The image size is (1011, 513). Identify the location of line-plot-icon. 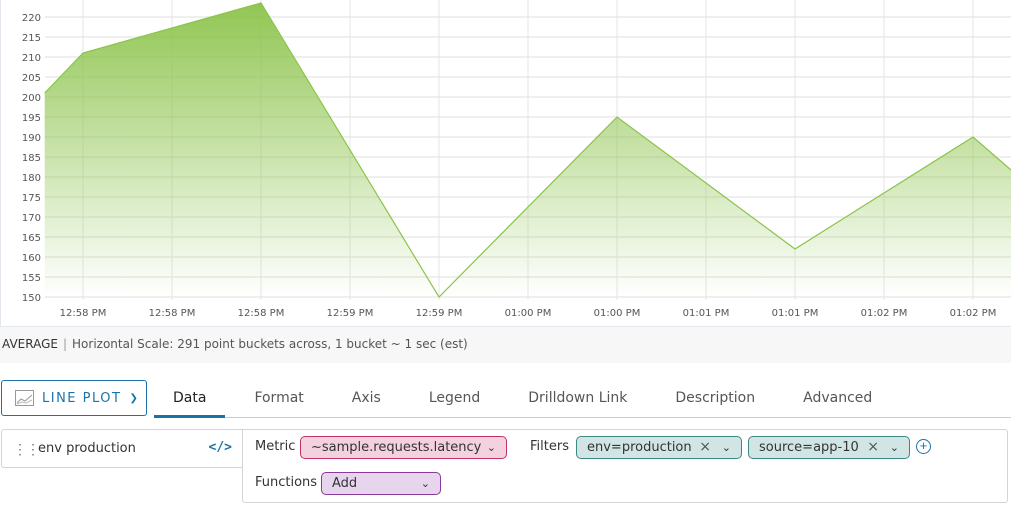
(24, 398).